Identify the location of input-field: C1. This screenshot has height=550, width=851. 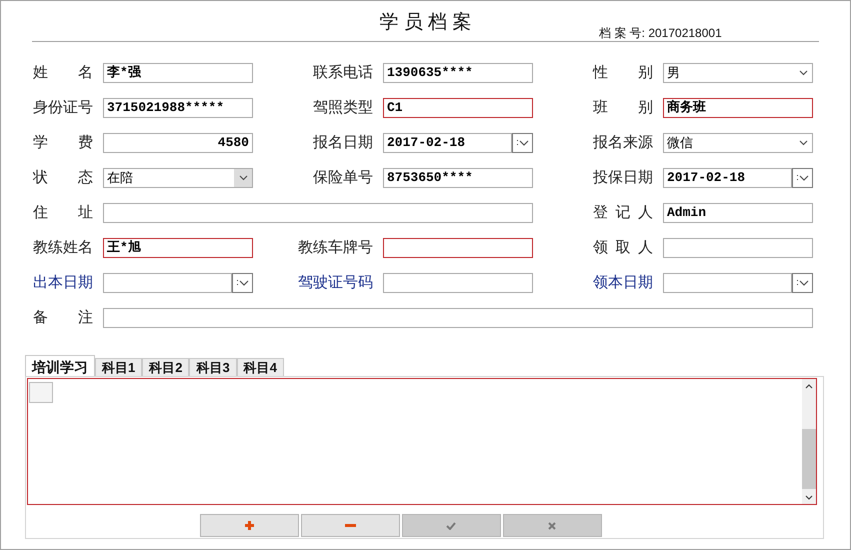
(458, 108).